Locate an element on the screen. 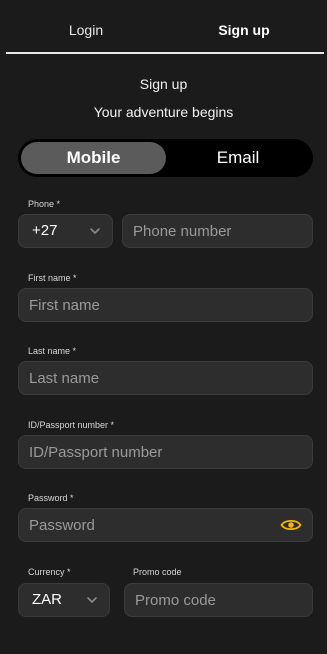  page-title: Sign up is located at coordinates (163, 84).